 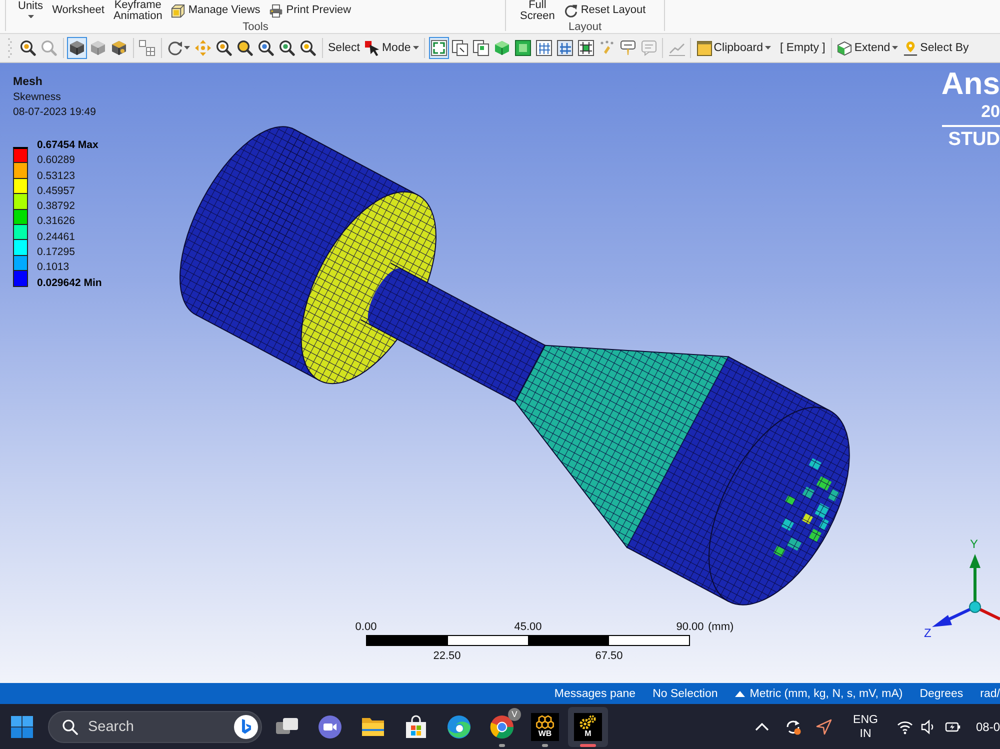 What do you see at coordinates (990, 112) in the screenshot?
I see `logo-version: 20` at bounding box center [990, 112].